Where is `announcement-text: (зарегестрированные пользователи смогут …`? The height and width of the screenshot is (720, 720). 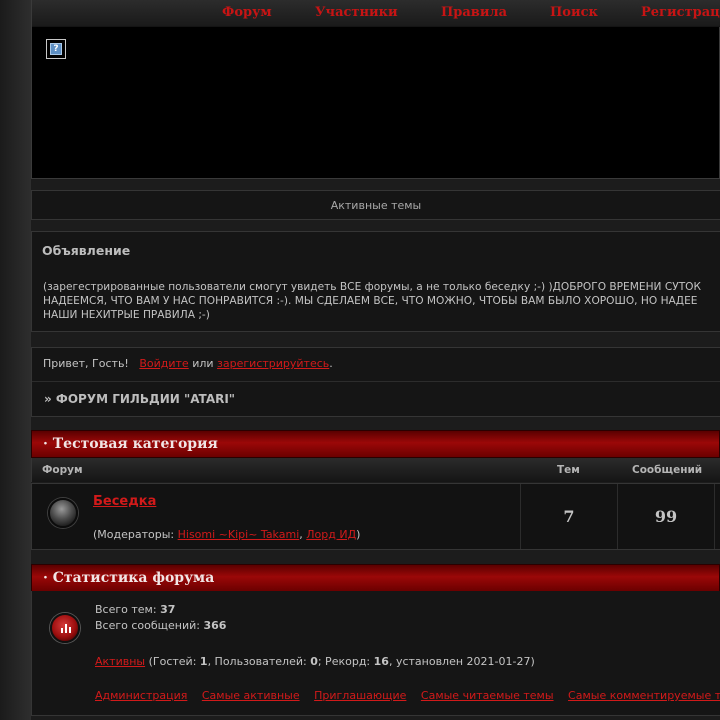
announcement-text: (зарегестрированные пользователи смогут … is located at coordinates (381, 301).